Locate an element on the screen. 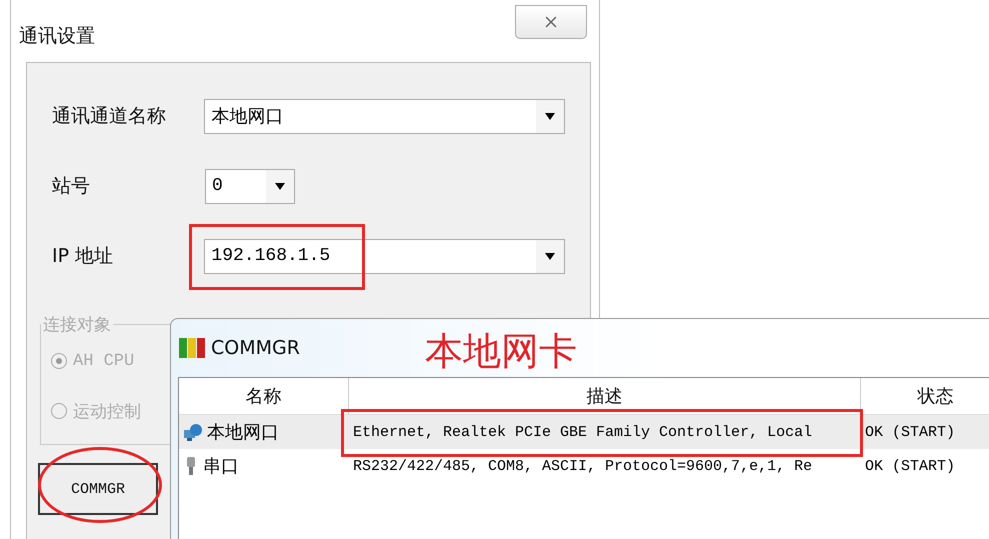  dialog-title: 通讯设置 is located at coordinates (57, 36).